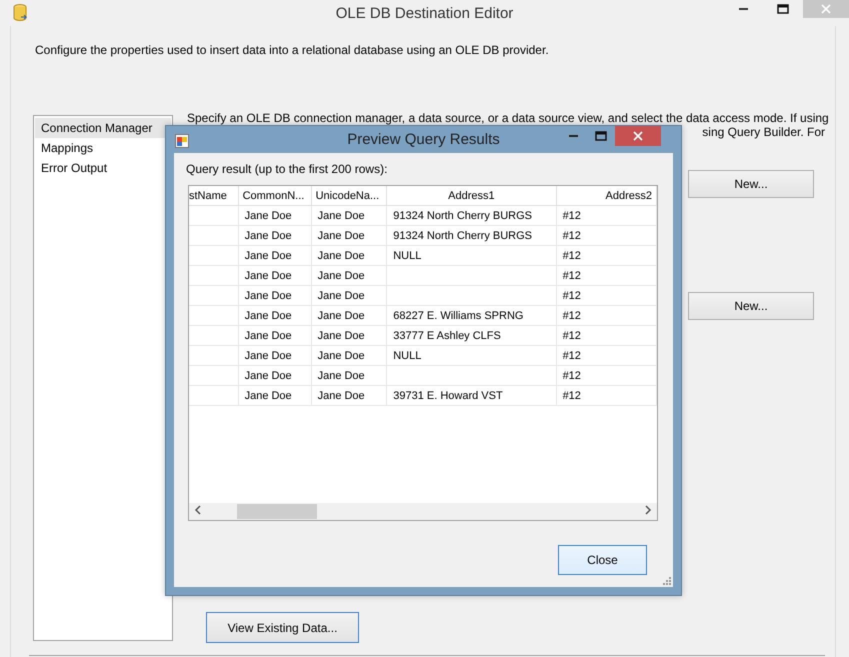 The image size is (849, 657). What do you see at coordinates (458, 316) in the screenshot?
I see `table-cell: 68227 E. Williams SPRNG` at bounding box center [458, 316].